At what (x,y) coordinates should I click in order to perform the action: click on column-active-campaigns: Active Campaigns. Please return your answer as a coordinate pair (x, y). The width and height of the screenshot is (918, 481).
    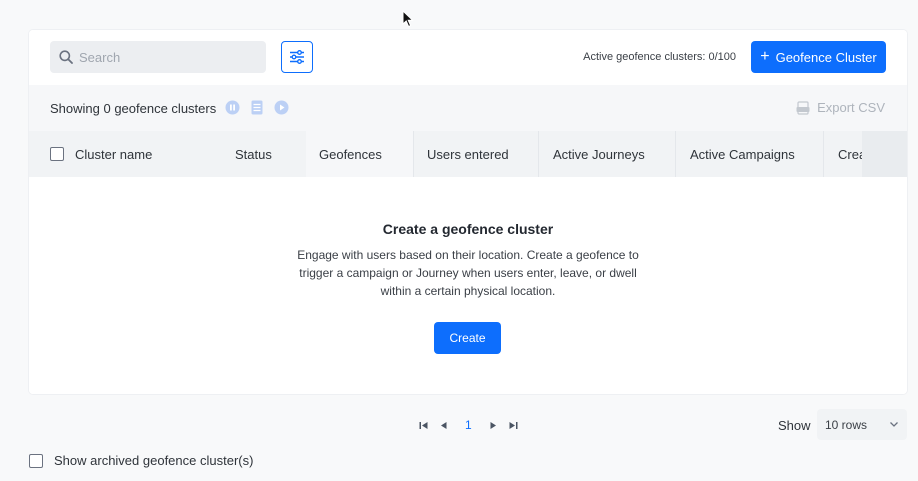
    Looking at the image, I should click on (749, 154).